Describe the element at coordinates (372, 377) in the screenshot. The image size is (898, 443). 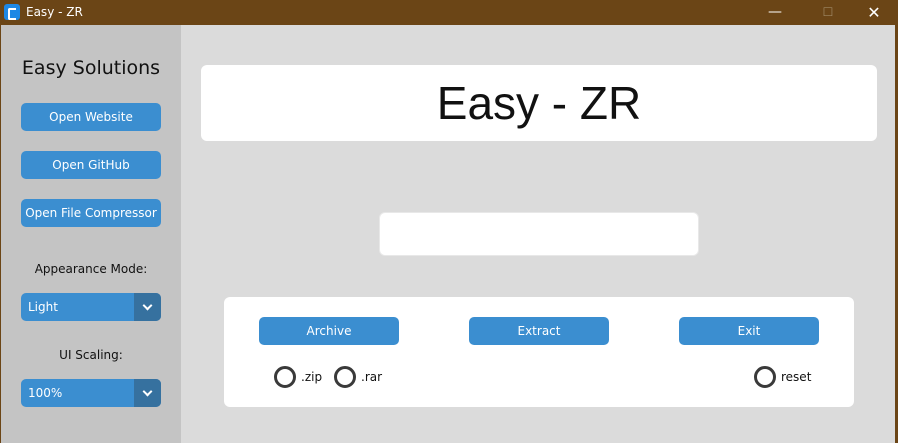
I see `rar-radio-label: .rar` at that location.